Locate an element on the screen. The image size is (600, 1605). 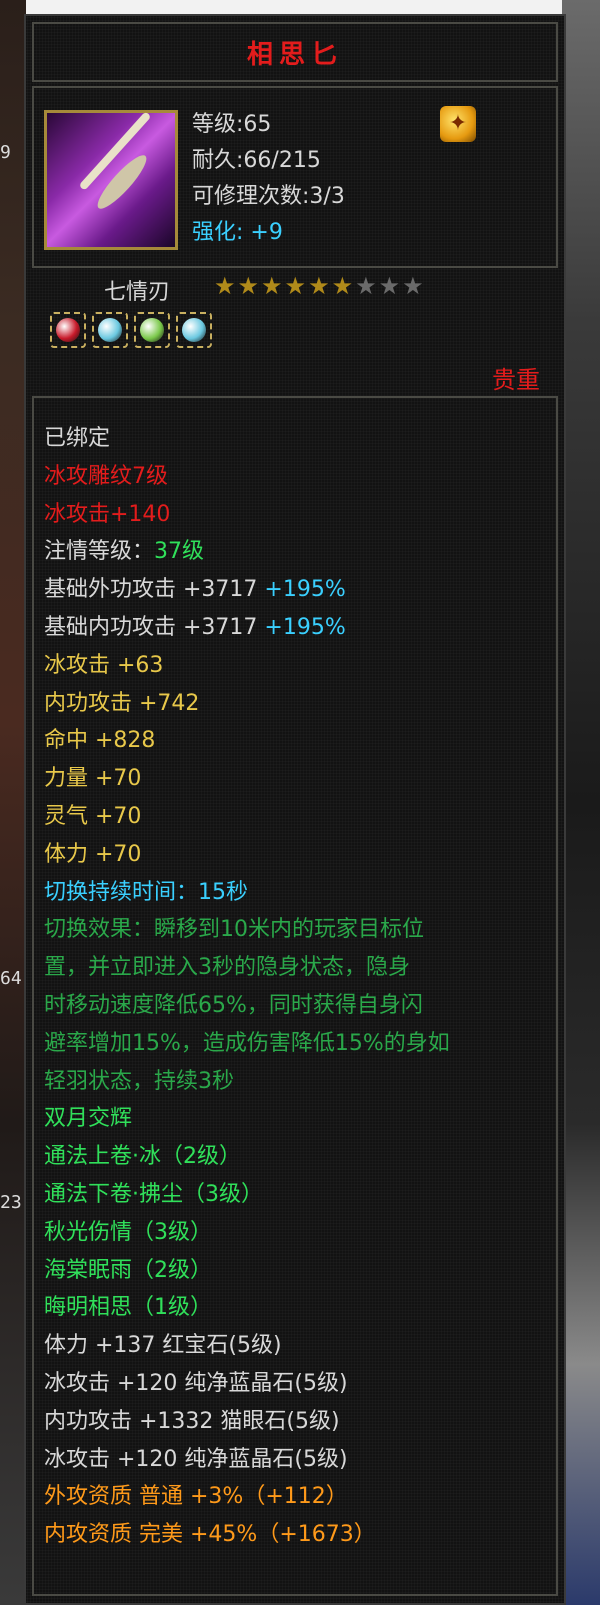
attribute-line: 秋光伤情（3级） is located at coordinates (128, 1230).